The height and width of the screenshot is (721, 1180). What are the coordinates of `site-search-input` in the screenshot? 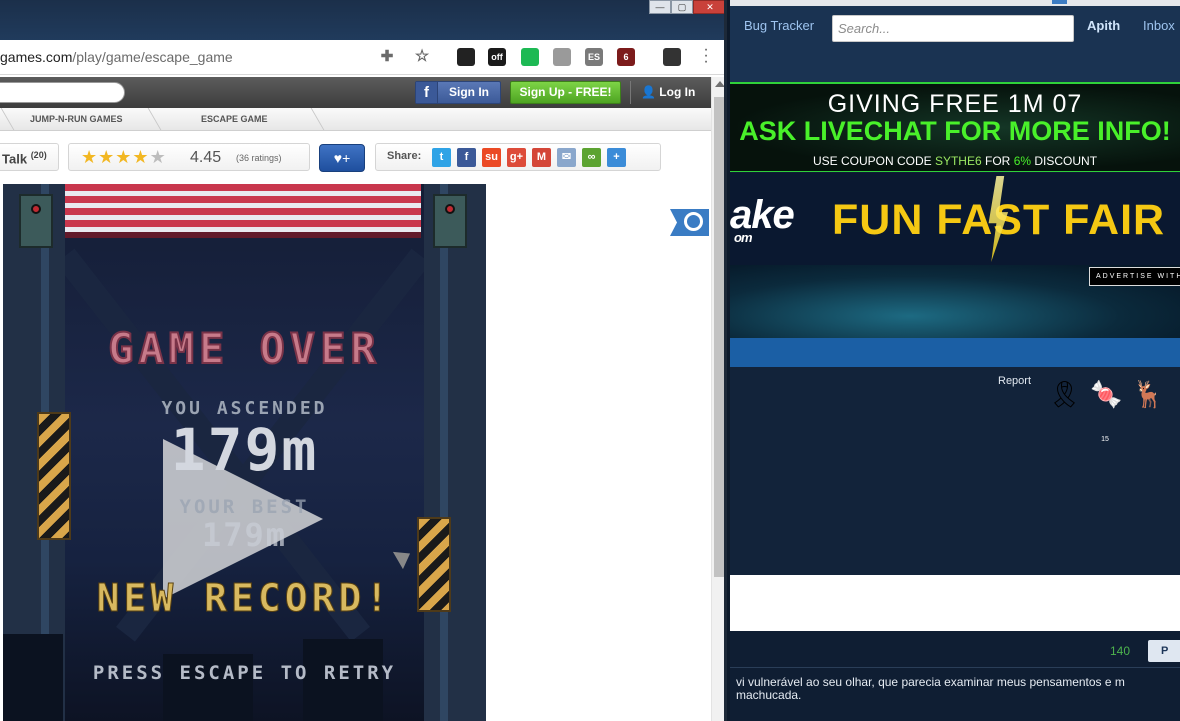 It's located at (62, 92).